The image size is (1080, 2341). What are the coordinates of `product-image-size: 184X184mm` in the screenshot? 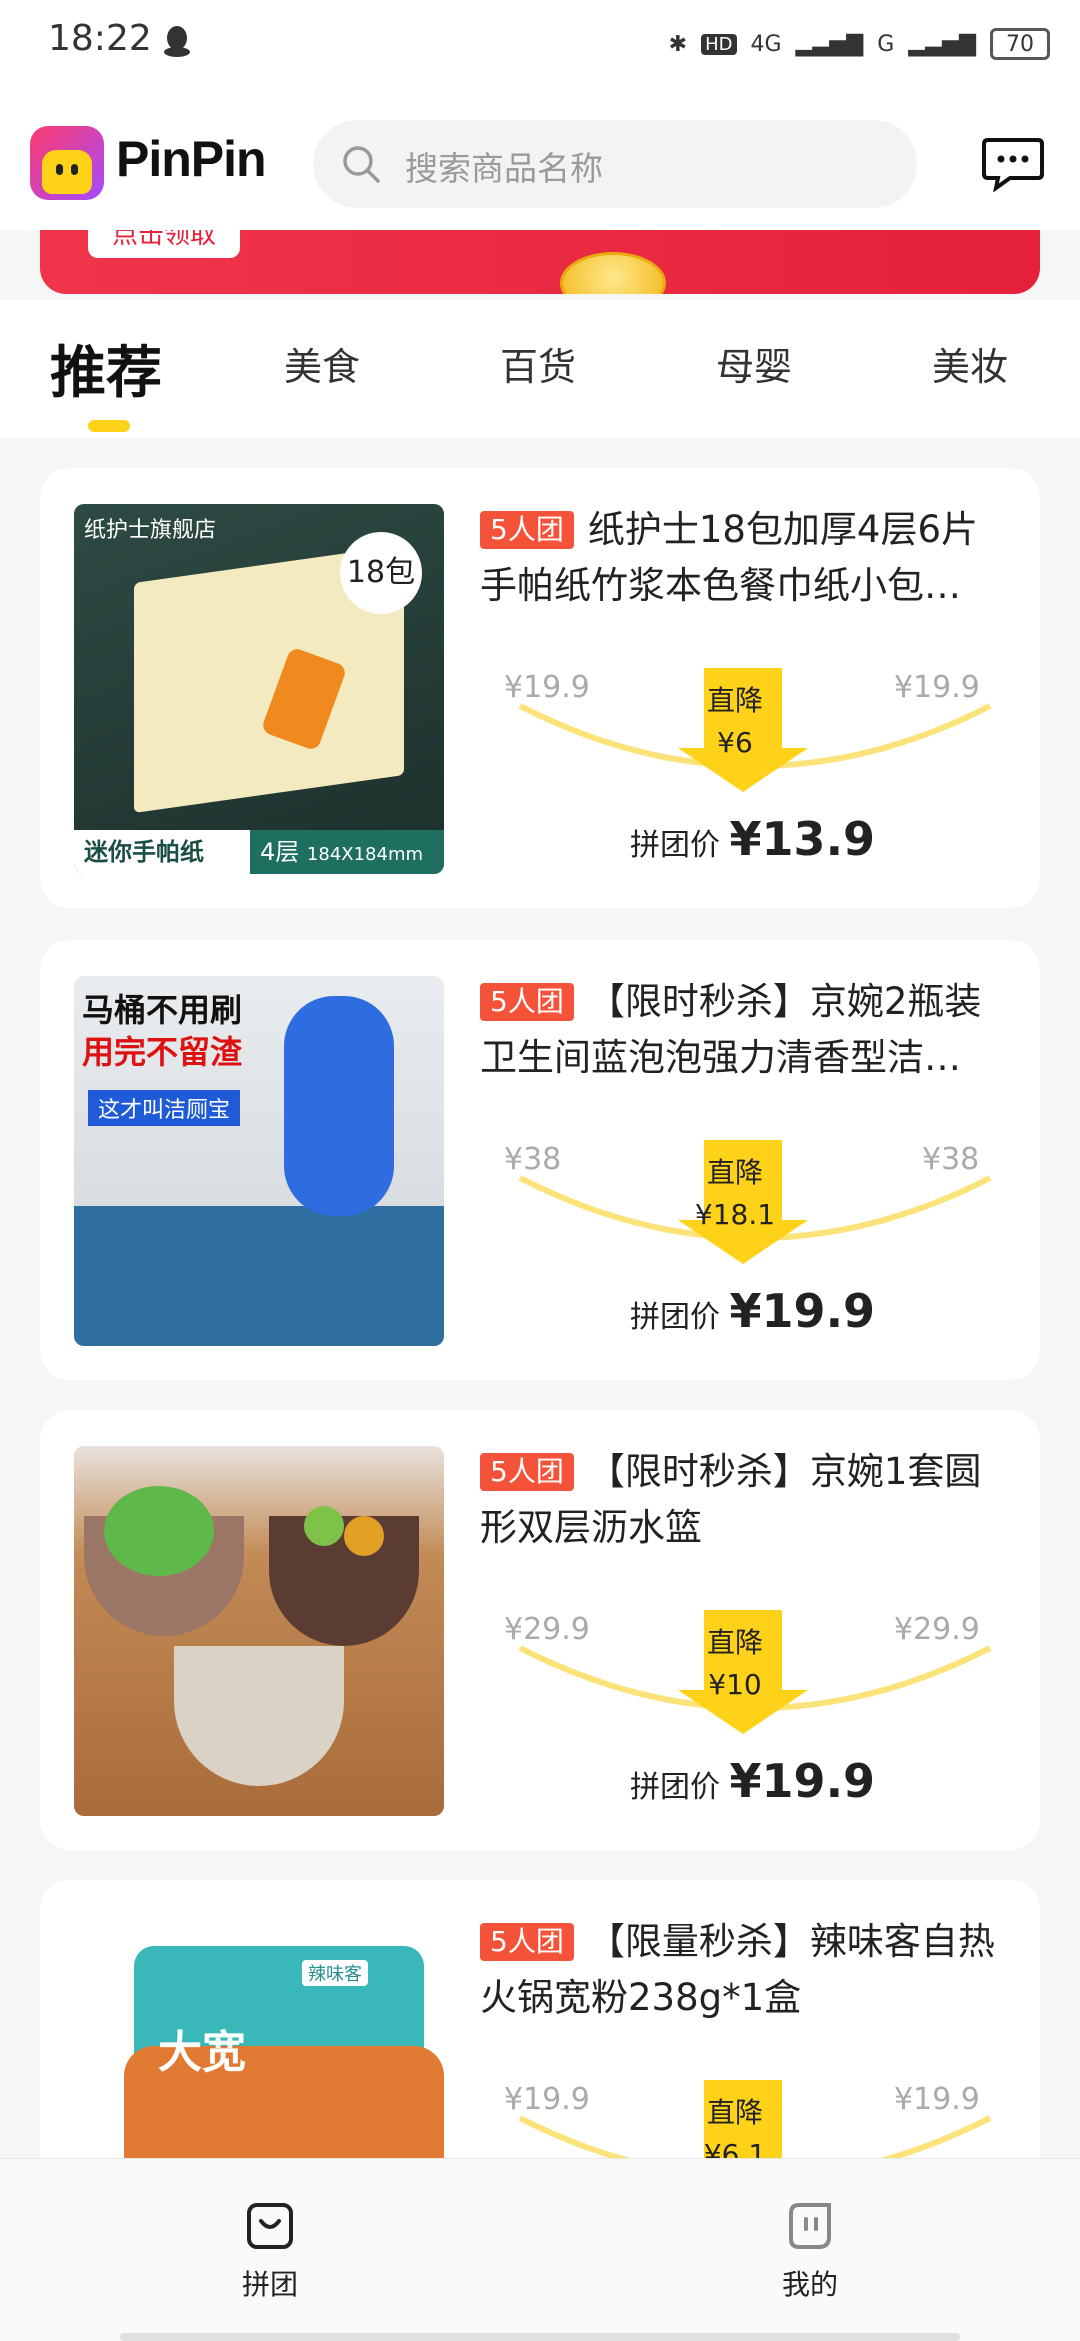 It's located at (365, 854).